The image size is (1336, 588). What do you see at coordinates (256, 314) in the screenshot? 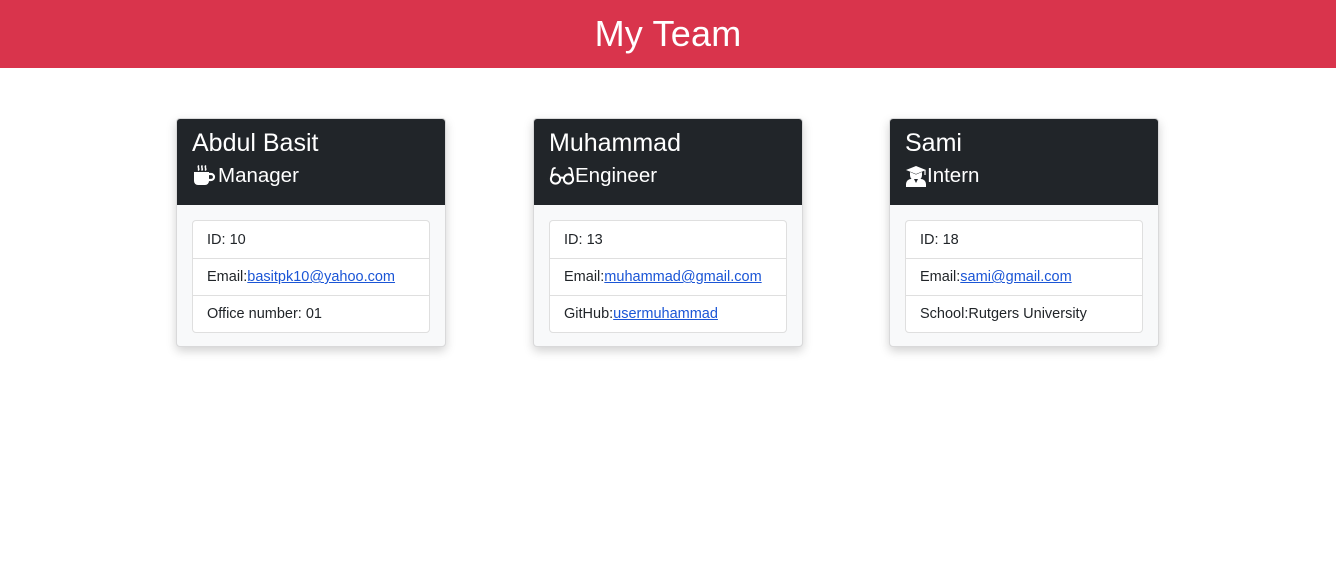
I see `office-number-label: Office number:` at bounding box center [256, 314].